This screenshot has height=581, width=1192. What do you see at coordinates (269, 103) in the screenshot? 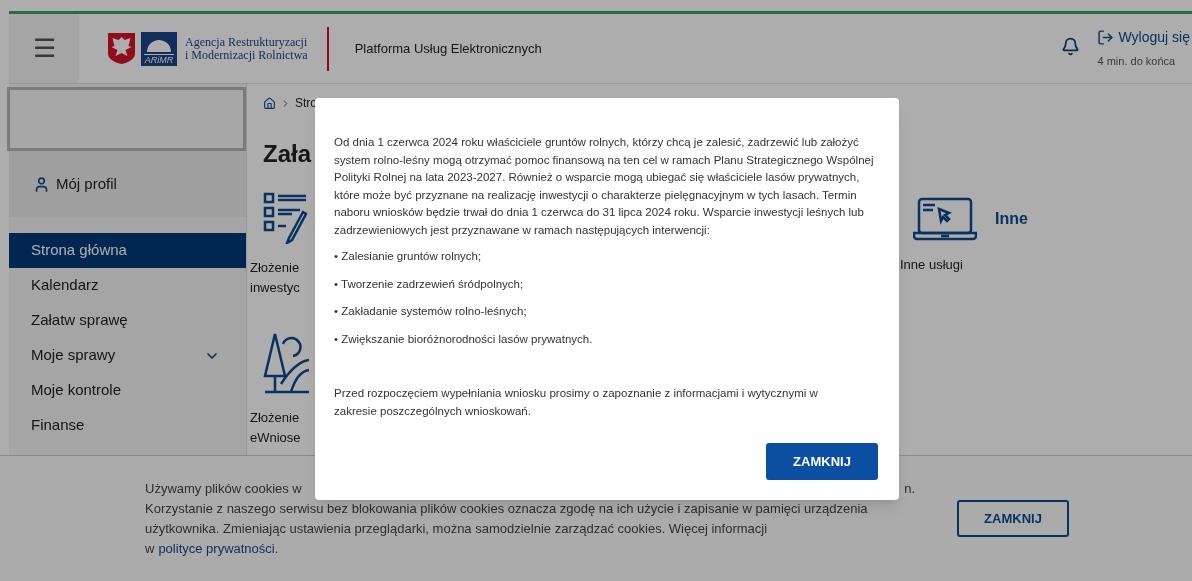
I see `home-icon` at bounding box center [269, 103].